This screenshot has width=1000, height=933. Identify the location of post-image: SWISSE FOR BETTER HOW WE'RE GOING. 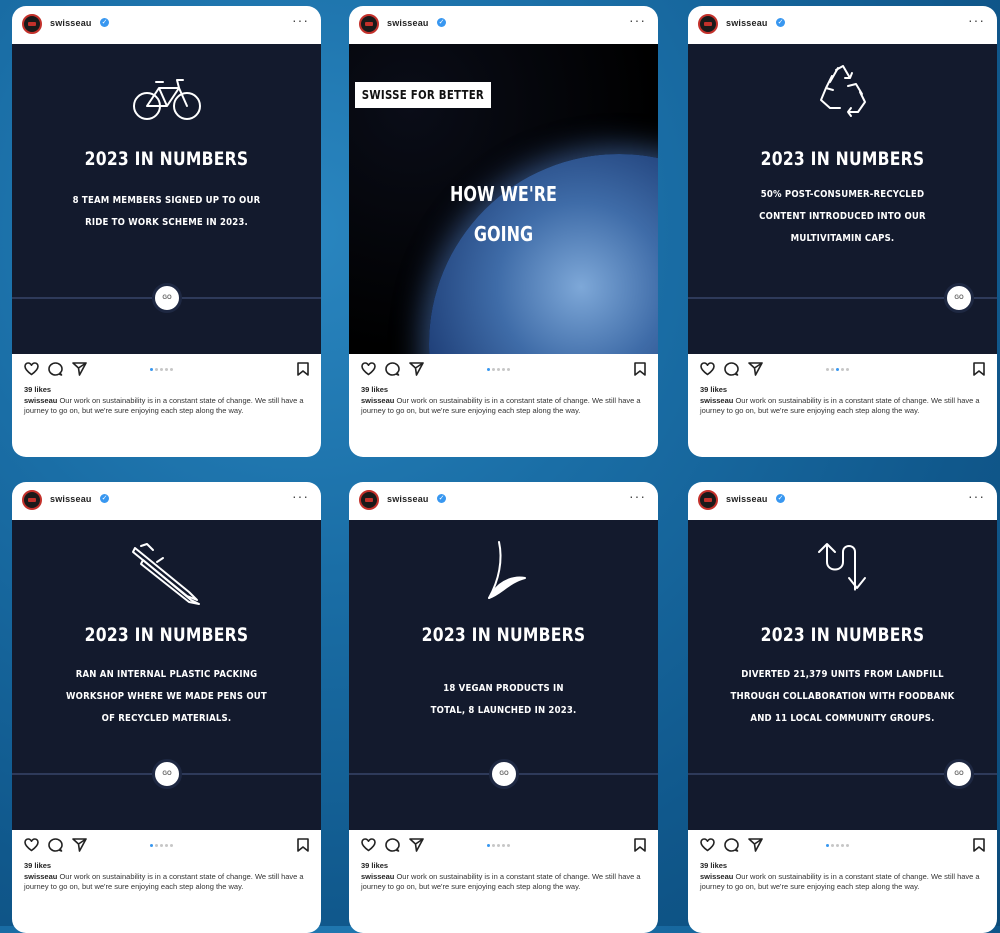
(503, 199).